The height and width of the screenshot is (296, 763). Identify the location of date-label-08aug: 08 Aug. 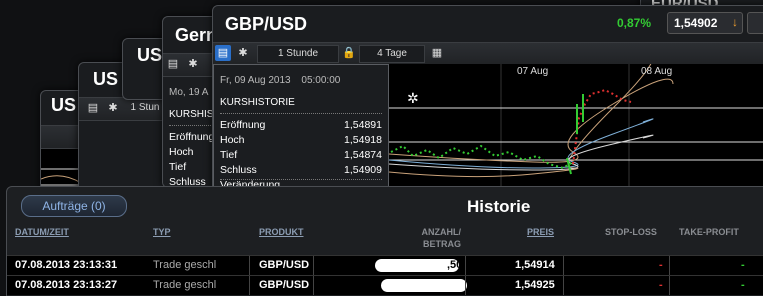
(657, 71).